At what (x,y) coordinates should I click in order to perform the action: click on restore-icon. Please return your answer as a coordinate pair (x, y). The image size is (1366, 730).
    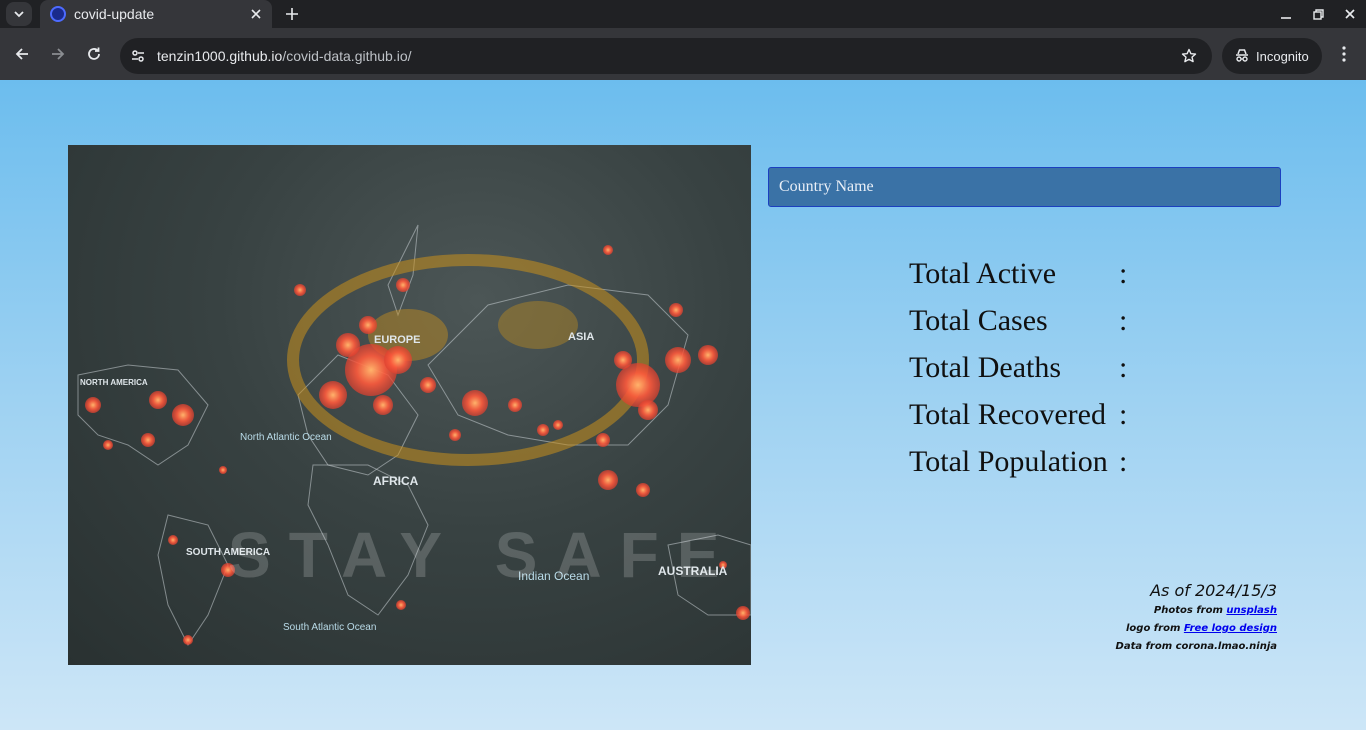
    Looking at the image, I should click on (1318, 14).